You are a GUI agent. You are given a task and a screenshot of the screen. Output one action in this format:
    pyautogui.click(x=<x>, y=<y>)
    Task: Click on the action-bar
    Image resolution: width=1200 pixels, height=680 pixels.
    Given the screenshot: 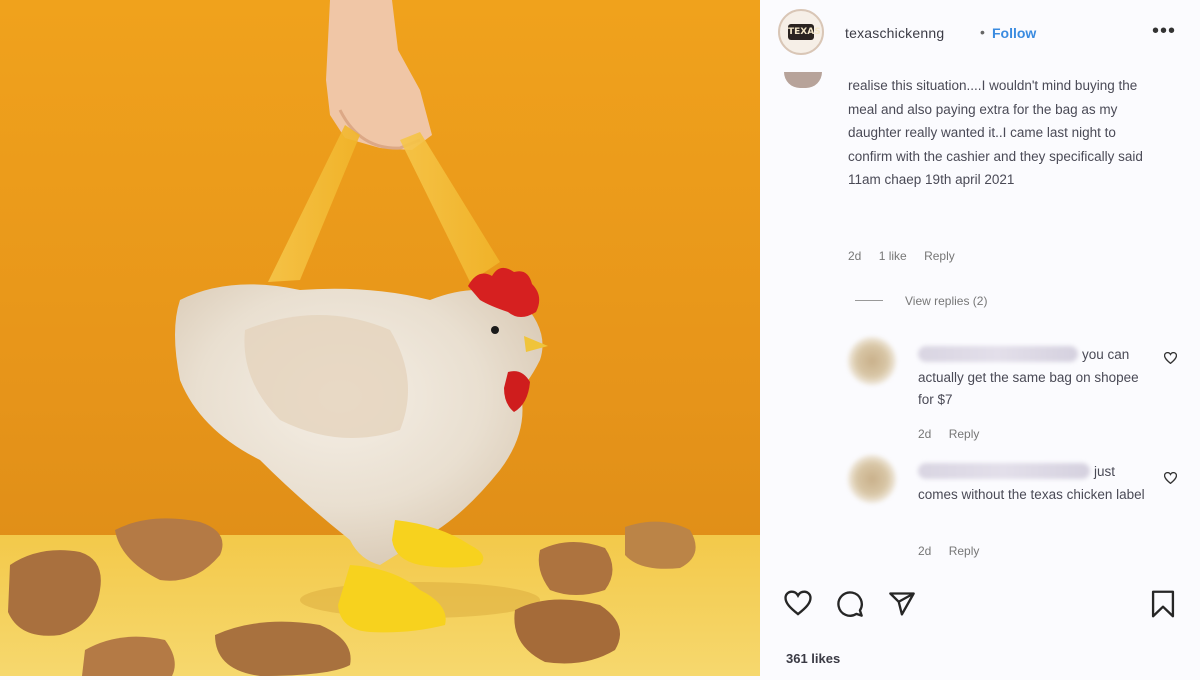 What is the action you would take?
    pyautogui.click(x=980, y=612)
    